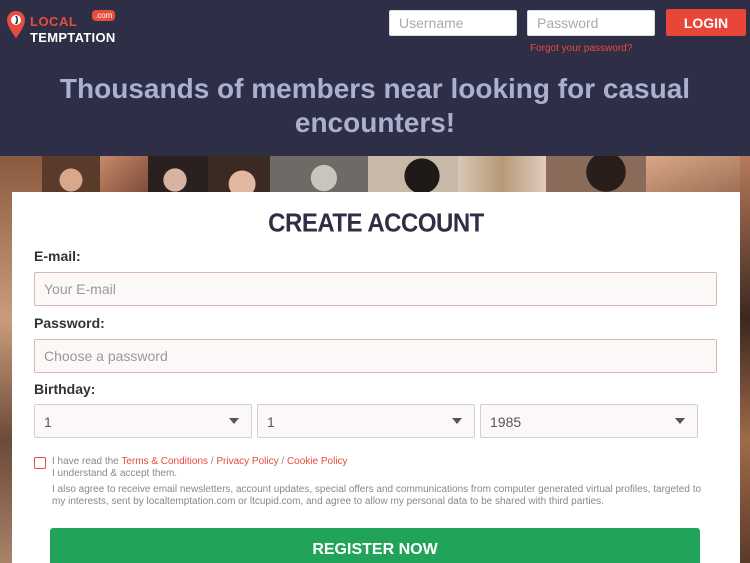 This screenshot has height=563, width=750. Describe the element at coordinates (65, 389) in the screenshot. I see `birthday-label: Birthday:` at that location.